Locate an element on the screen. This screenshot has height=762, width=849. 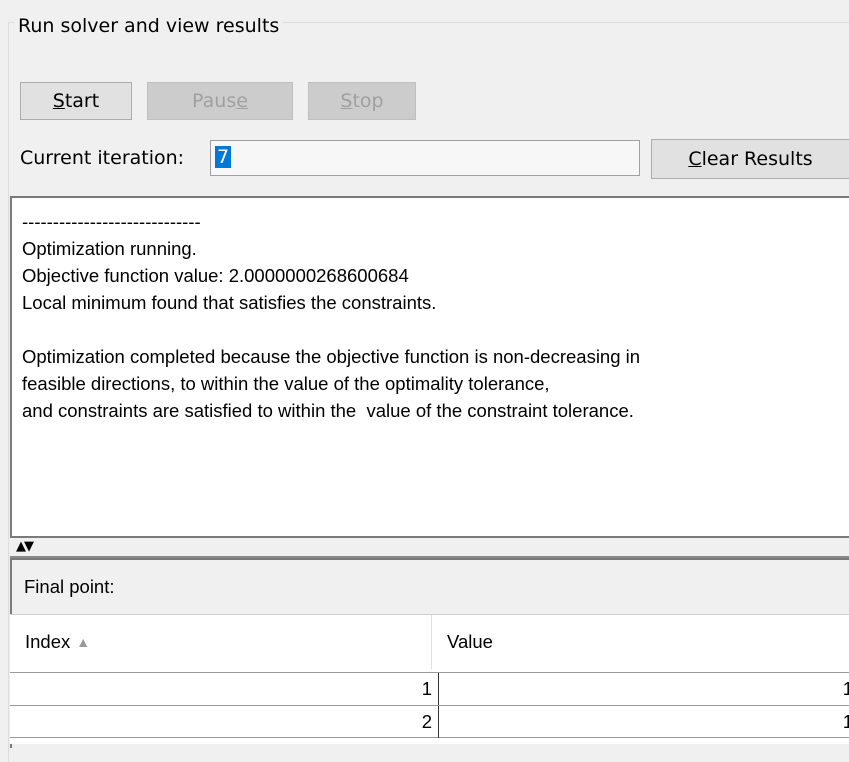
index-cell: 2 is located at coordinates (224, 722).